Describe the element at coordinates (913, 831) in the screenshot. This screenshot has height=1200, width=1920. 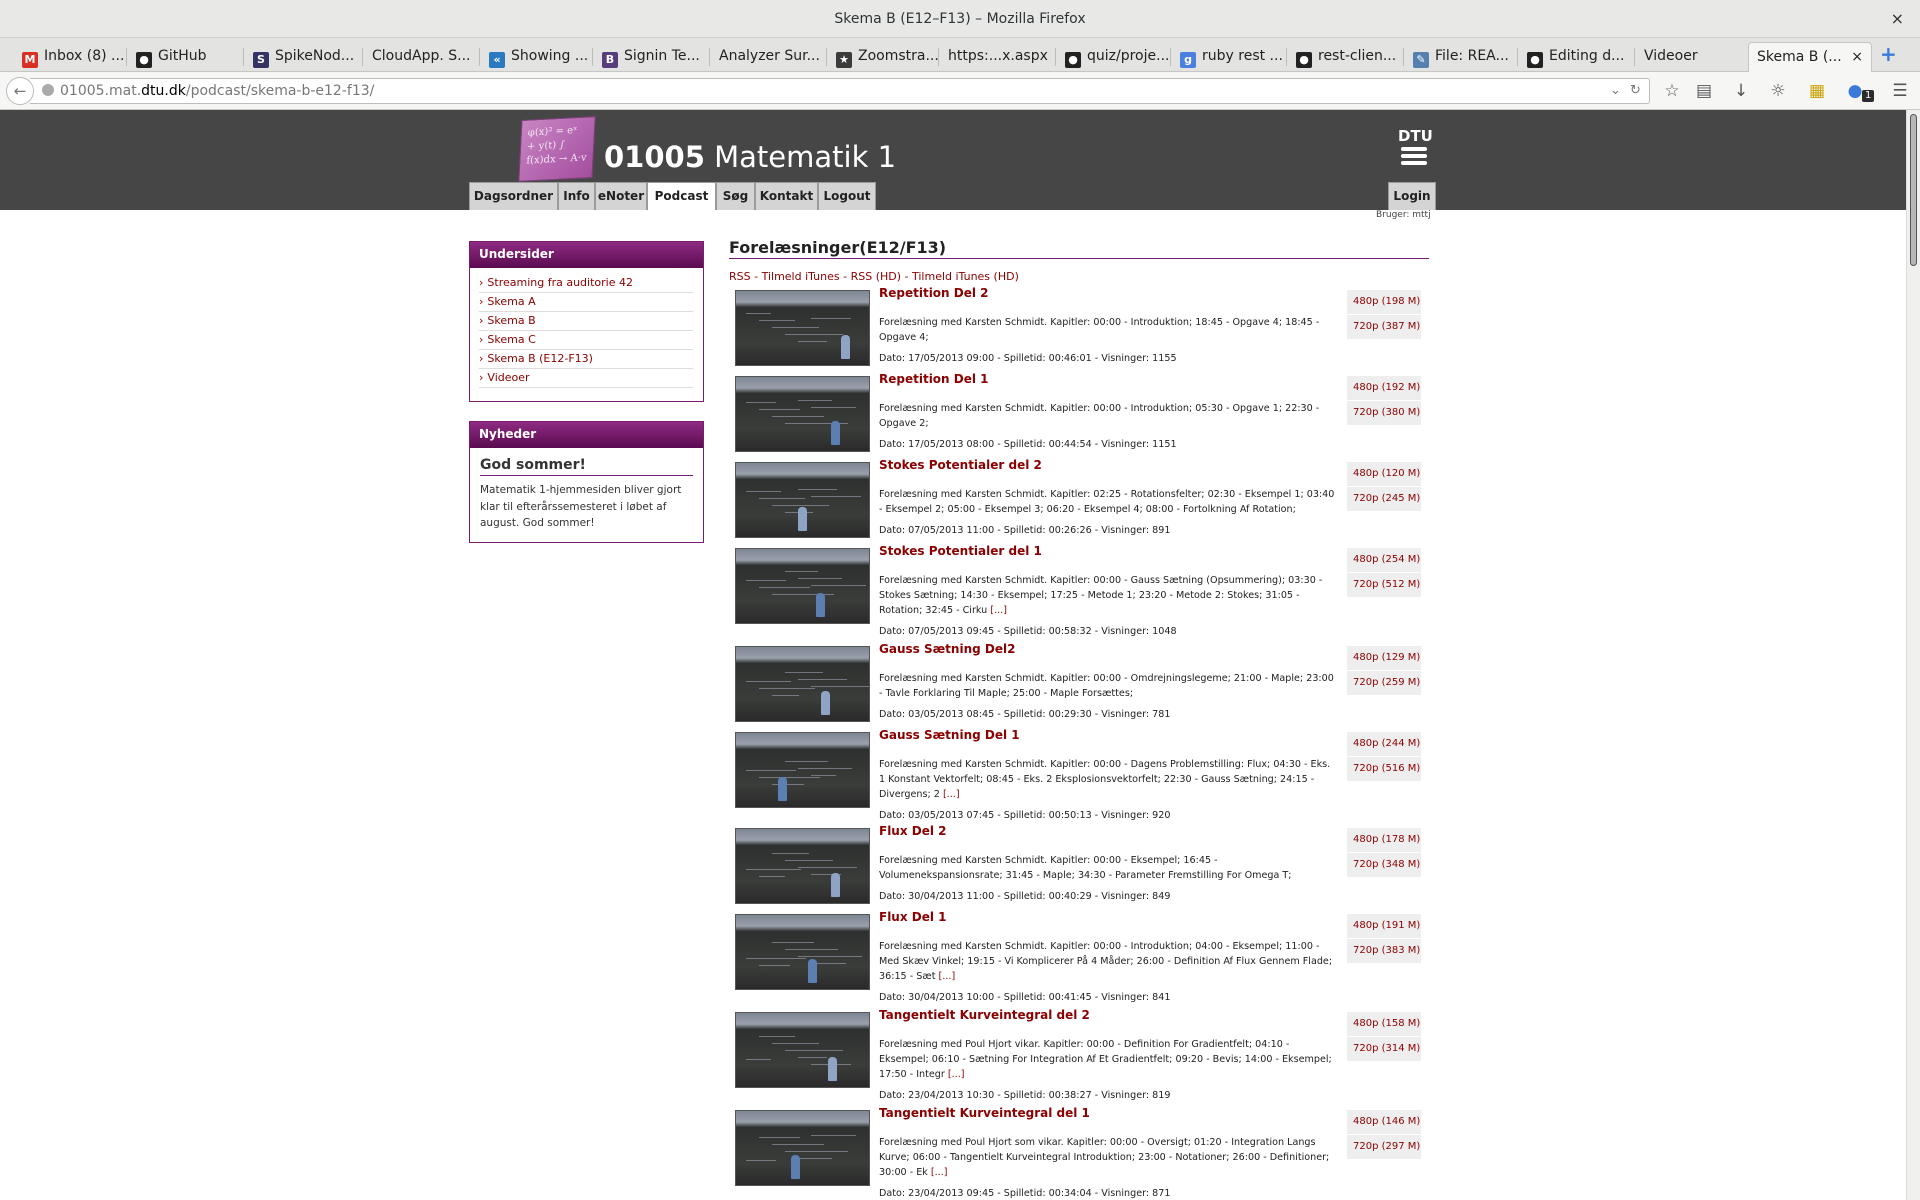
I see `lecture-title: Flux Del 2` at that location.